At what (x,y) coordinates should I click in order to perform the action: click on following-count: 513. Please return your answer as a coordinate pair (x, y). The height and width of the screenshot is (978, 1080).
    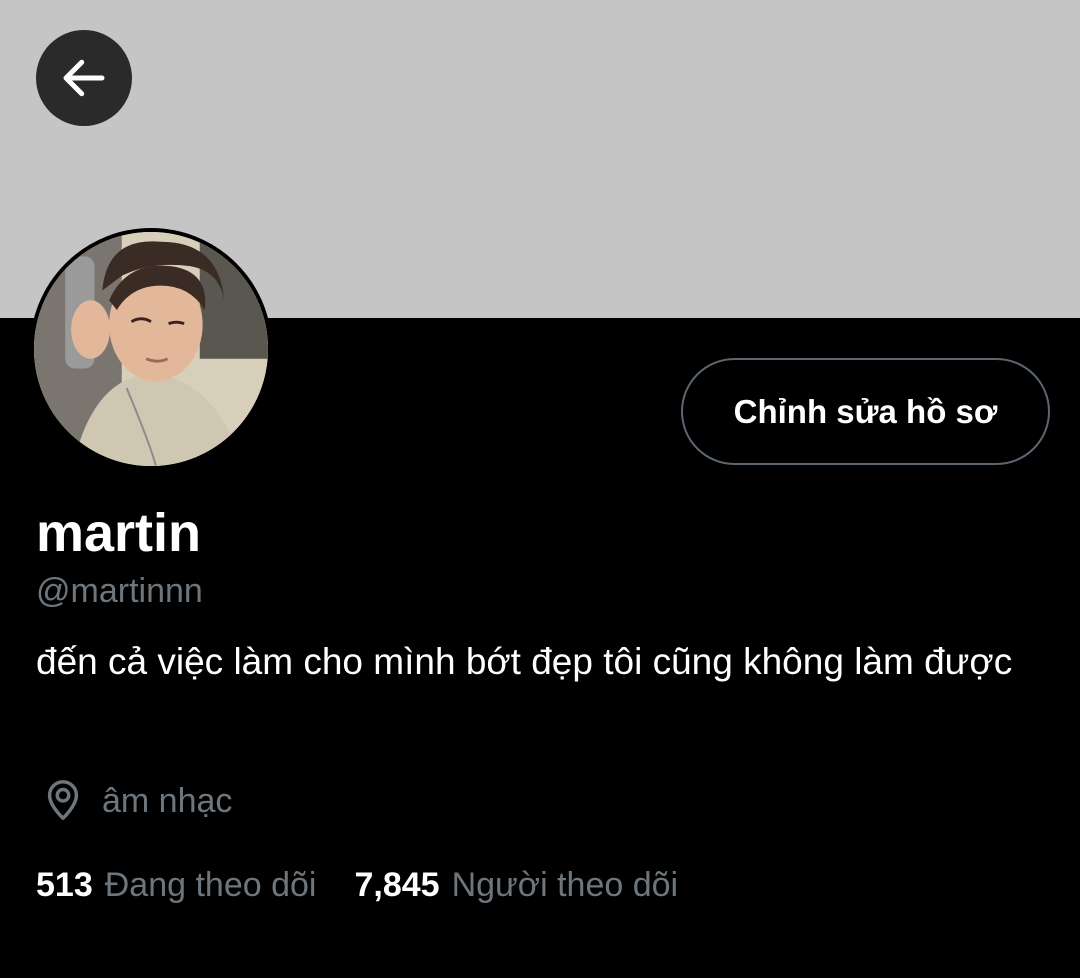
    Looking at the image, I should click on (64, 885).